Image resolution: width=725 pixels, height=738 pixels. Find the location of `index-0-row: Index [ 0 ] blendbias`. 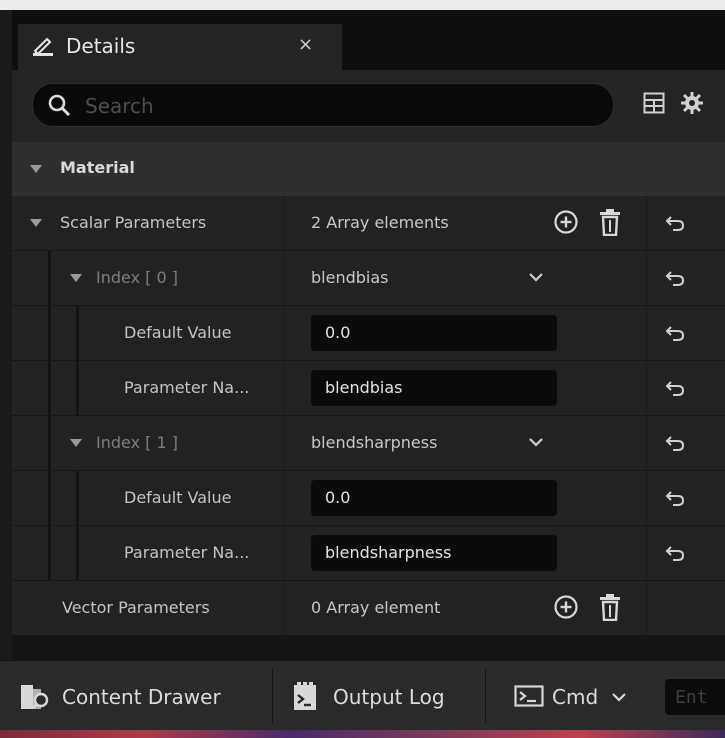

index-0-row: Index [ 0 ] blendbias is located at coordinates (368, 278).